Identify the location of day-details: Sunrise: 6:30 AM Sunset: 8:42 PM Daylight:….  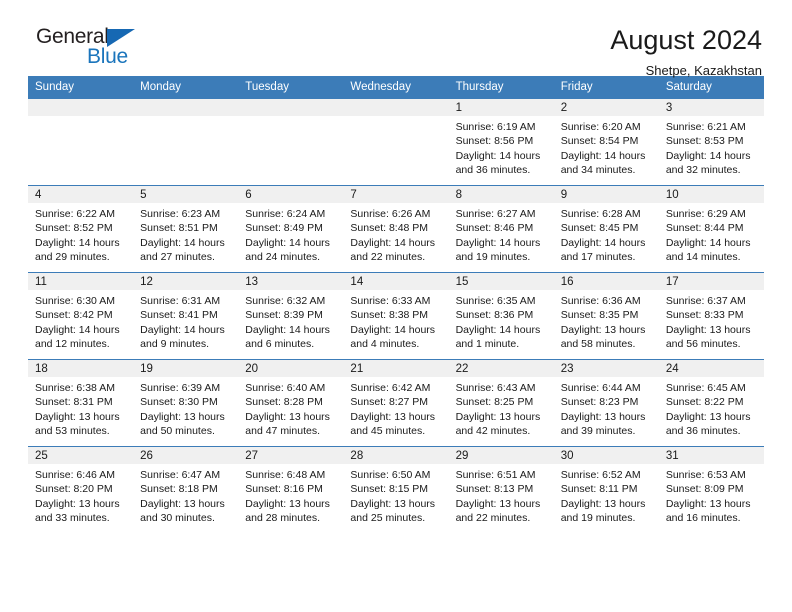
(80, 321).